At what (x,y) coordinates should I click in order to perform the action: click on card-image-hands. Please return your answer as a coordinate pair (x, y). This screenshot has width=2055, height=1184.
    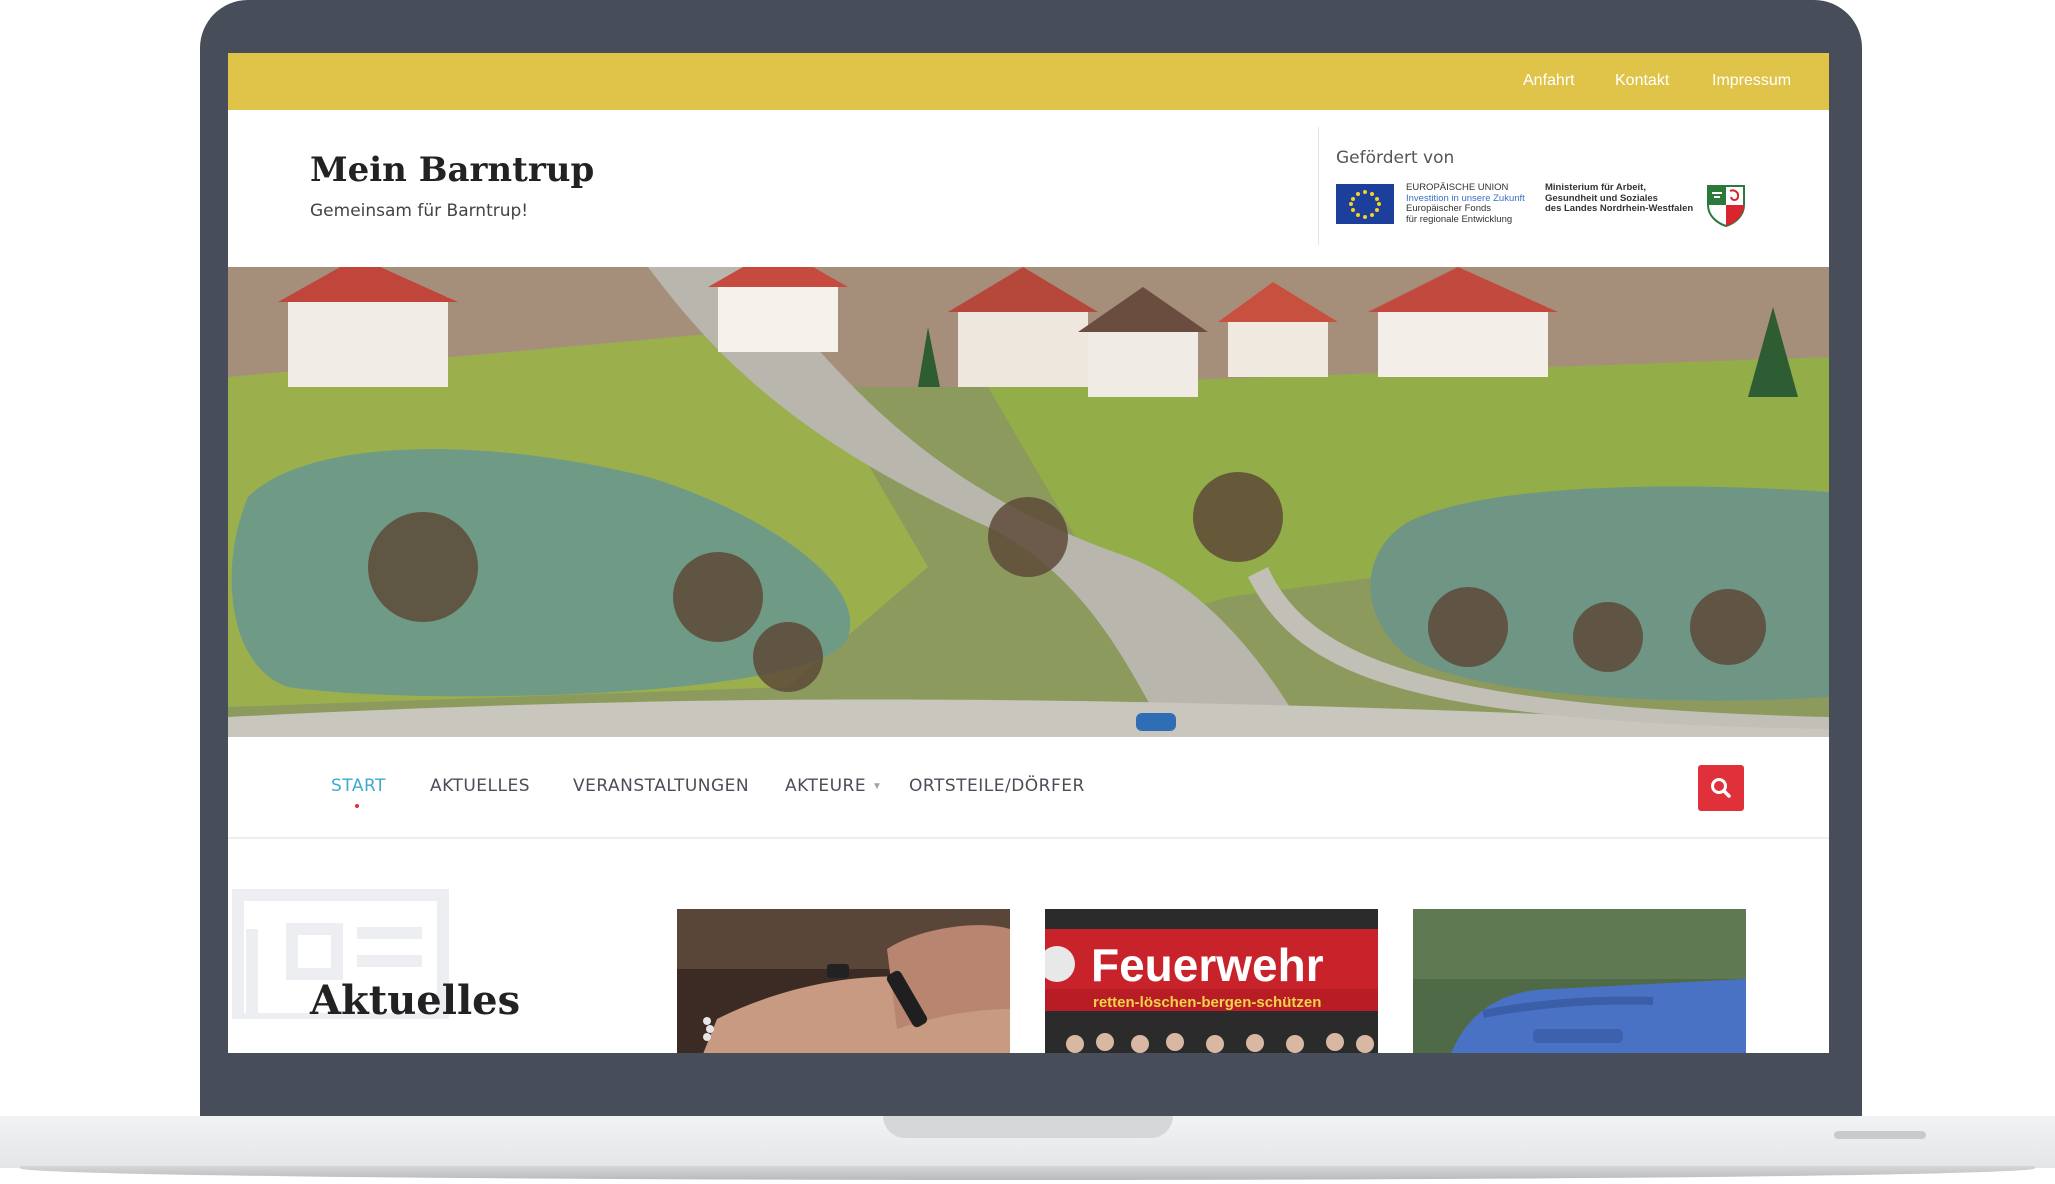
    Looking at the image, I should click on (843, 981).